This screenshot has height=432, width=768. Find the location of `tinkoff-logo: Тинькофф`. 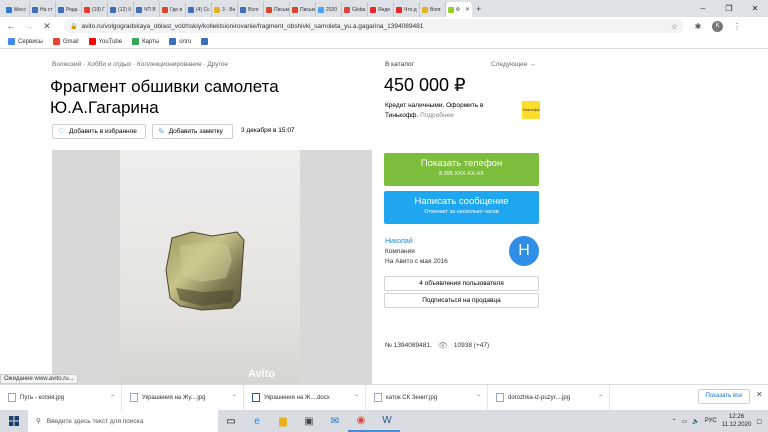

tinkoff-logo: Тинькофф is located at coordinates (531, 110).